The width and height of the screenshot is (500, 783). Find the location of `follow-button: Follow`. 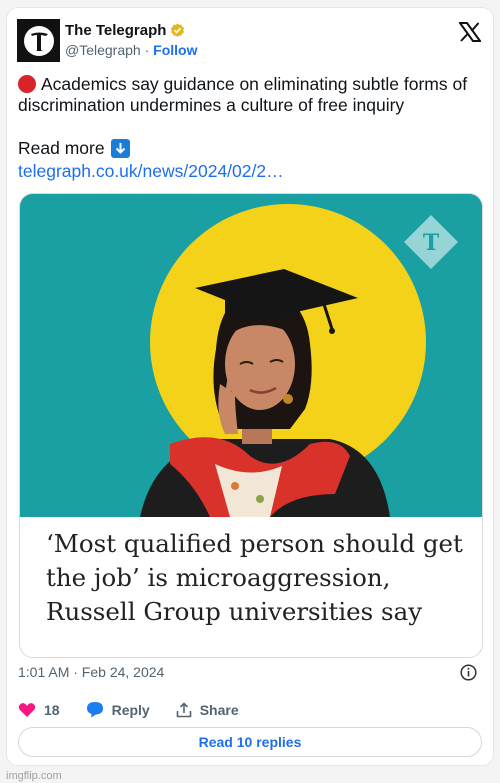

follow-button: Follow is located at coordinates (175, 50).